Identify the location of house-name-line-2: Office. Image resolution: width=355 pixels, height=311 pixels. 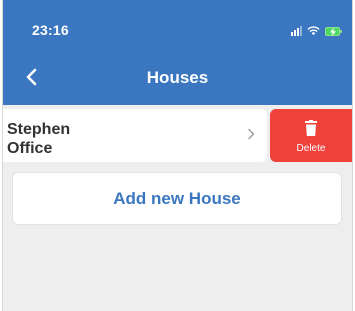
(30, 148).